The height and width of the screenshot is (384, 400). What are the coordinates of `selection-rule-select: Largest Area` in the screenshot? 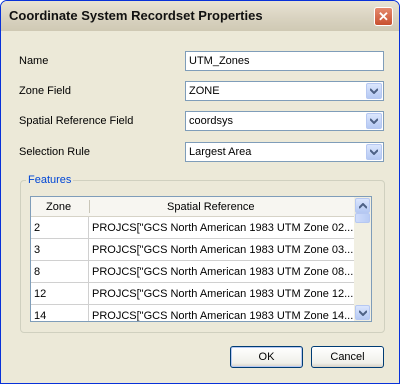 It's located at (284, 152).